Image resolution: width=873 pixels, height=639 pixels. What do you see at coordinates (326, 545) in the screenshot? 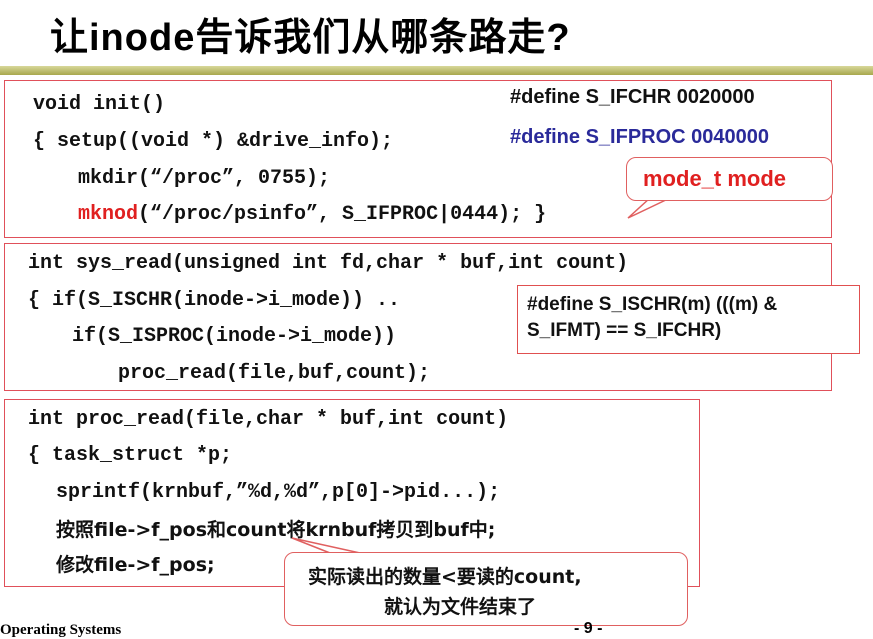
I see `count-callout-tail` at bounding box center [326, 545].